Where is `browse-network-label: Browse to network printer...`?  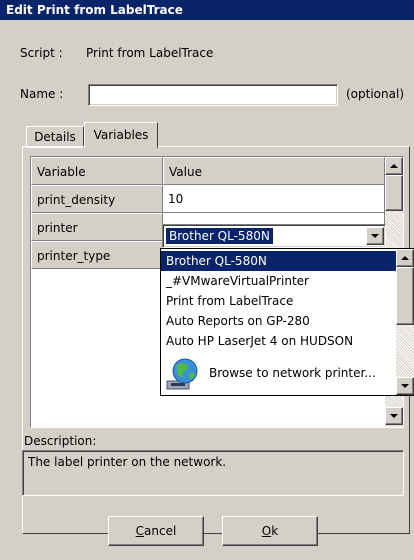 browse-network-label: Browse to network printer... is located at coordinates (292, 373).